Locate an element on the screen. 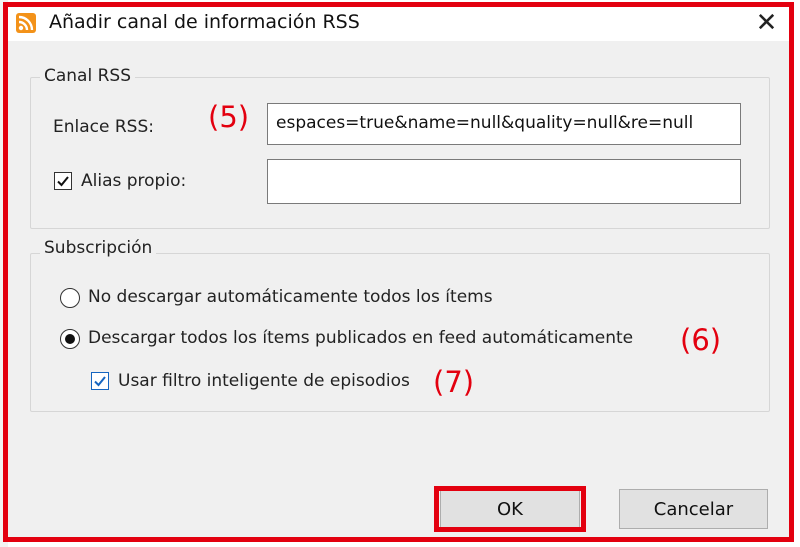 The width and height of the screenshot is (800, 547). close-button: ✕ is located at coordinates (766, 23).